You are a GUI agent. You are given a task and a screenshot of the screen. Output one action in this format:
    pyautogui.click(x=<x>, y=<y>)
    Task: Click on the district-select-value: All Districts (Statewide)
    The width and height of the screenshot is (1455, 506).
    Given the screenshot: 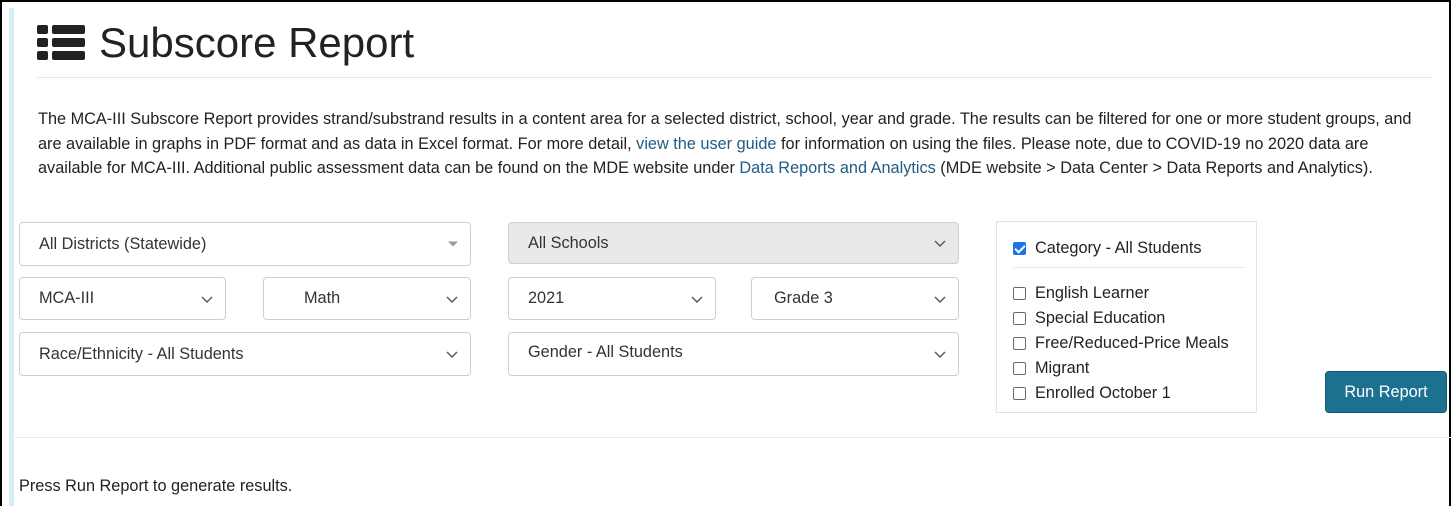 What is the action you would take?
    pyautogui.click(x=123, y=243)
    